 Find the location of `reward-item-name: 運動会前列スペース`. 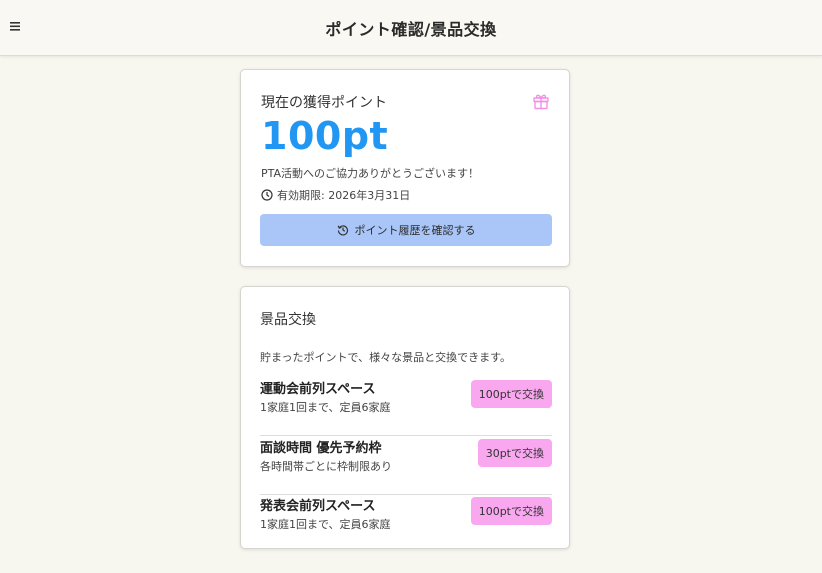

reward-item-name: 運動会前列スペース is located at coordinates (318, 389).